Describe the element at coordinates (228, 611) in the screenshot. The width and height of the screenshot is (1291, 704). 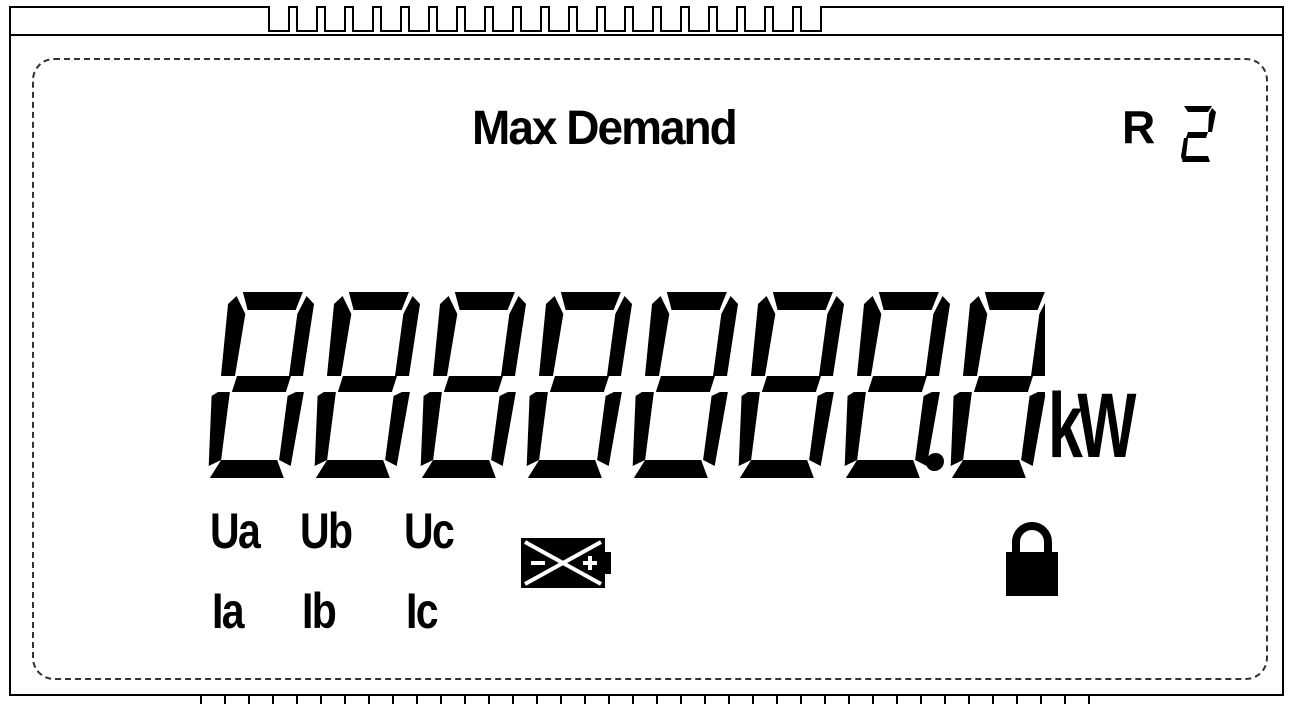
I see `phase-current-a: Ia` at that location.